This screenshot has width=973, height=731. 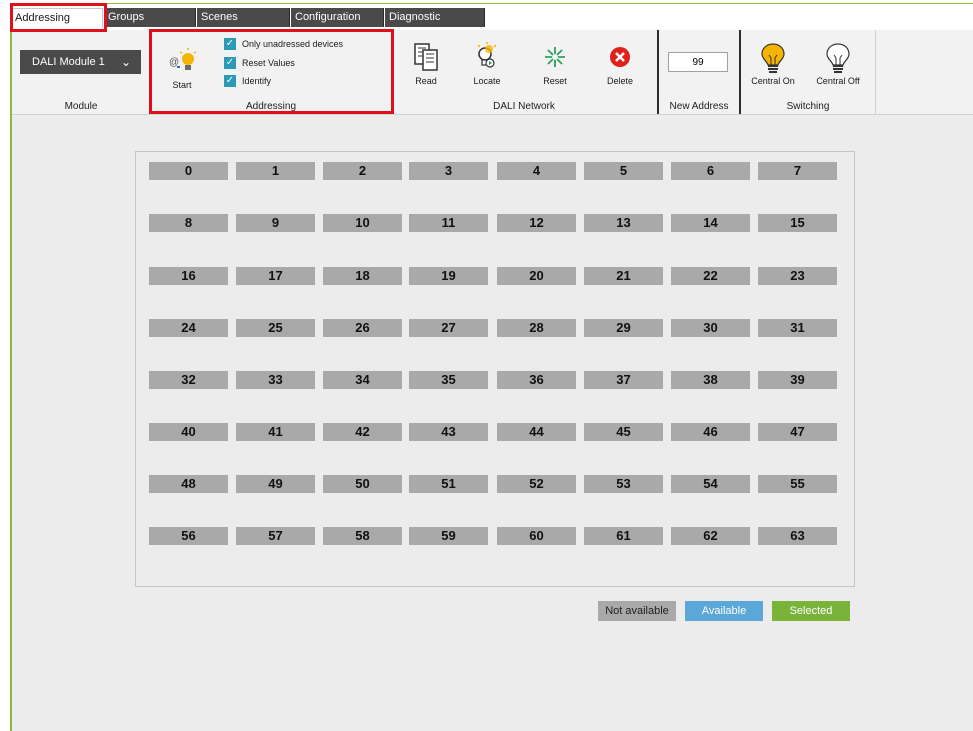 What do you see at coordinates (797, 171) in the screenshot?
I see `address-cell: 7` at bounding box center [797, 171].